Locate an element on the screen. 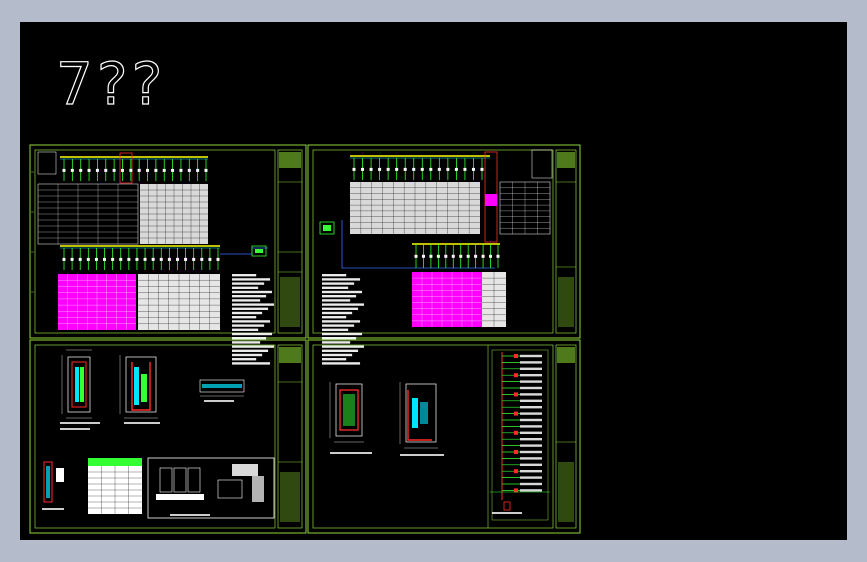  sheet-2-schematic-top is located at coordinates (436, 209).